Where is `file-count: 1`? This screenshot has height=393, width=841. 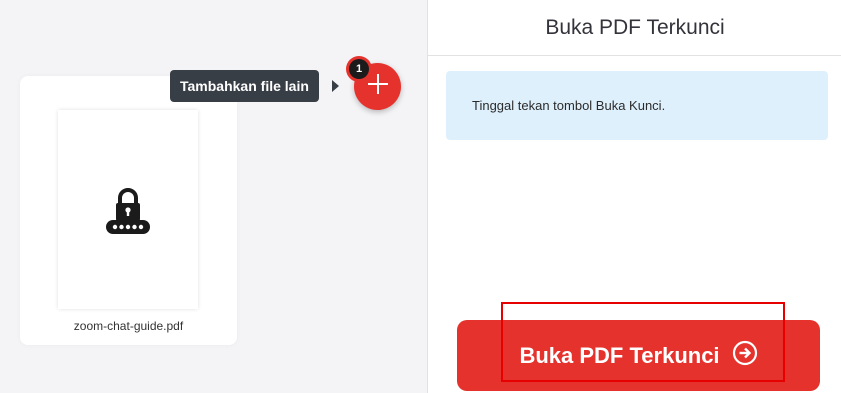 file-count: 1 is located at coordinates (359, 69).